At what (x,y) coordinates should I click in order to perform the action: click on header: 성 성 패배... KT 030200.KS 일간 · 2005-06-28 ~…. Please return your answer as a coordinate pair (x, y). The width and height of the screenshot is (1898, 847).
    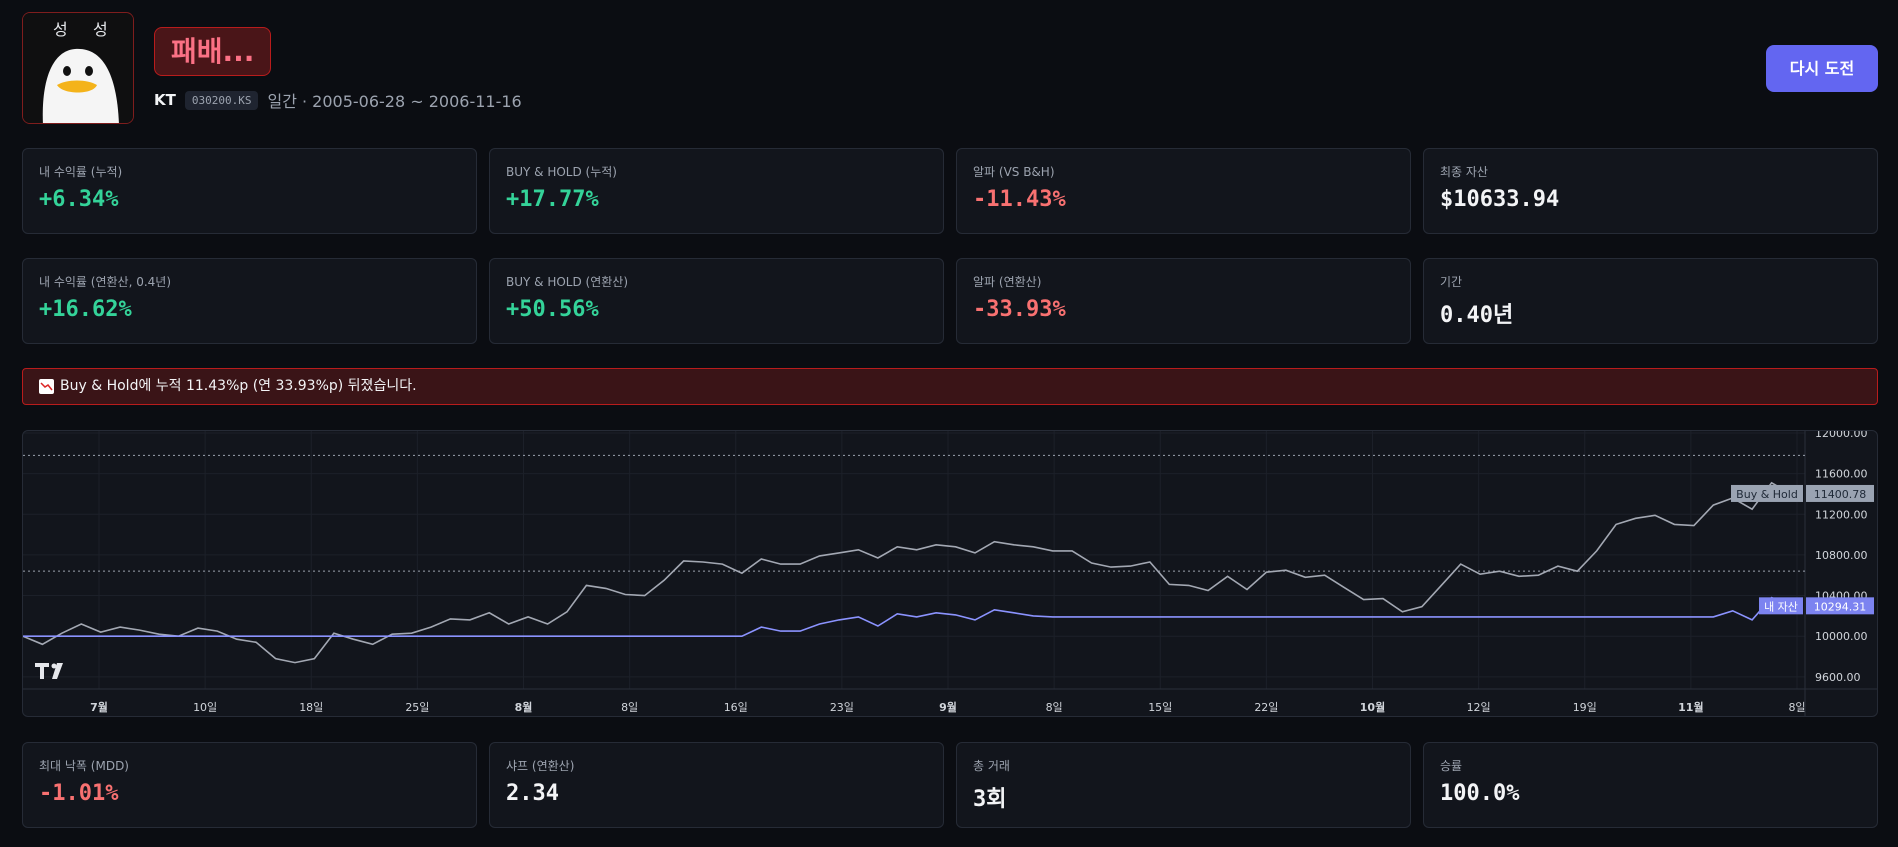
    Looking at the image, I should click on (950, 68).